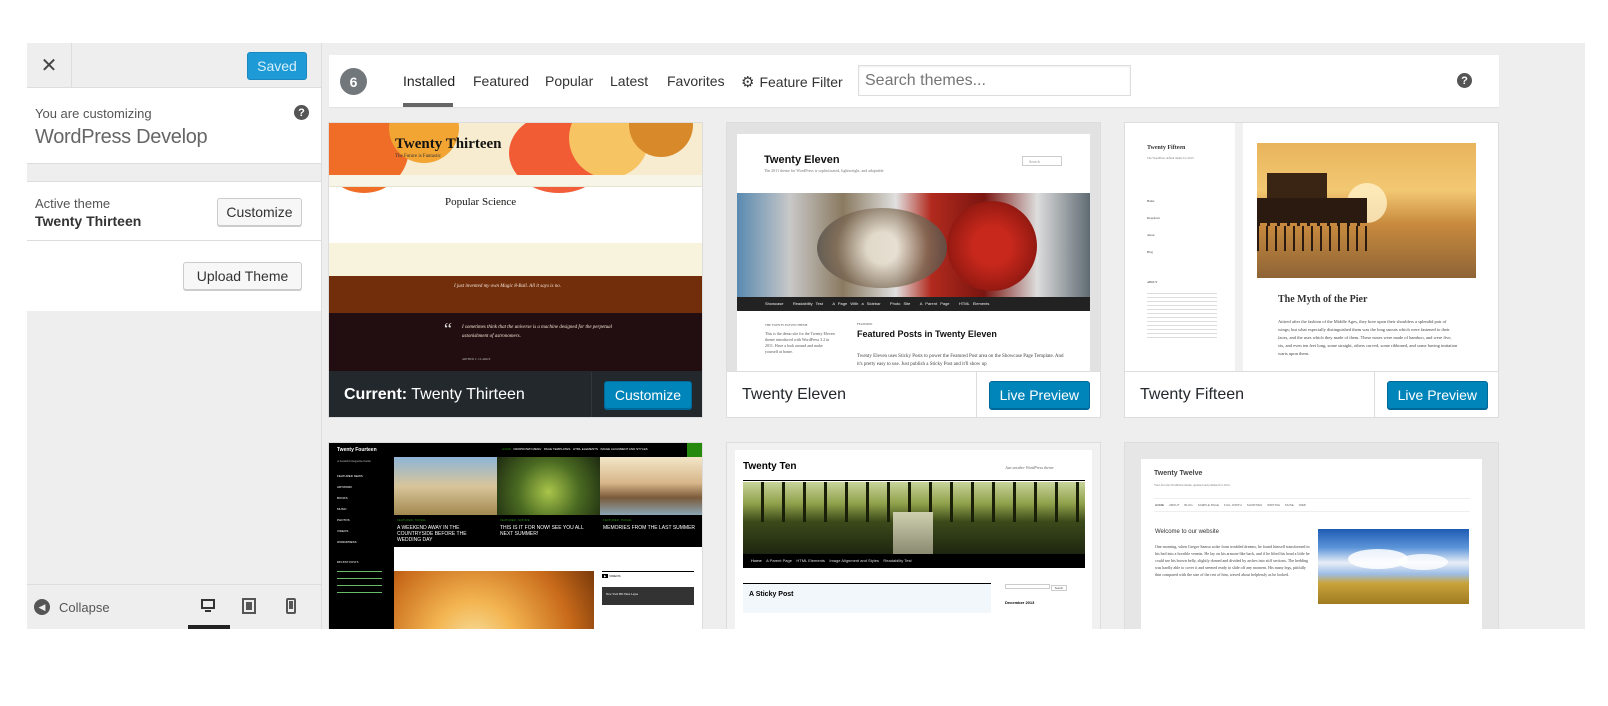 The image size is (1608, 706). I want to click on shot-menu-item: SAMPLE PAGE, so click(1208, 505).